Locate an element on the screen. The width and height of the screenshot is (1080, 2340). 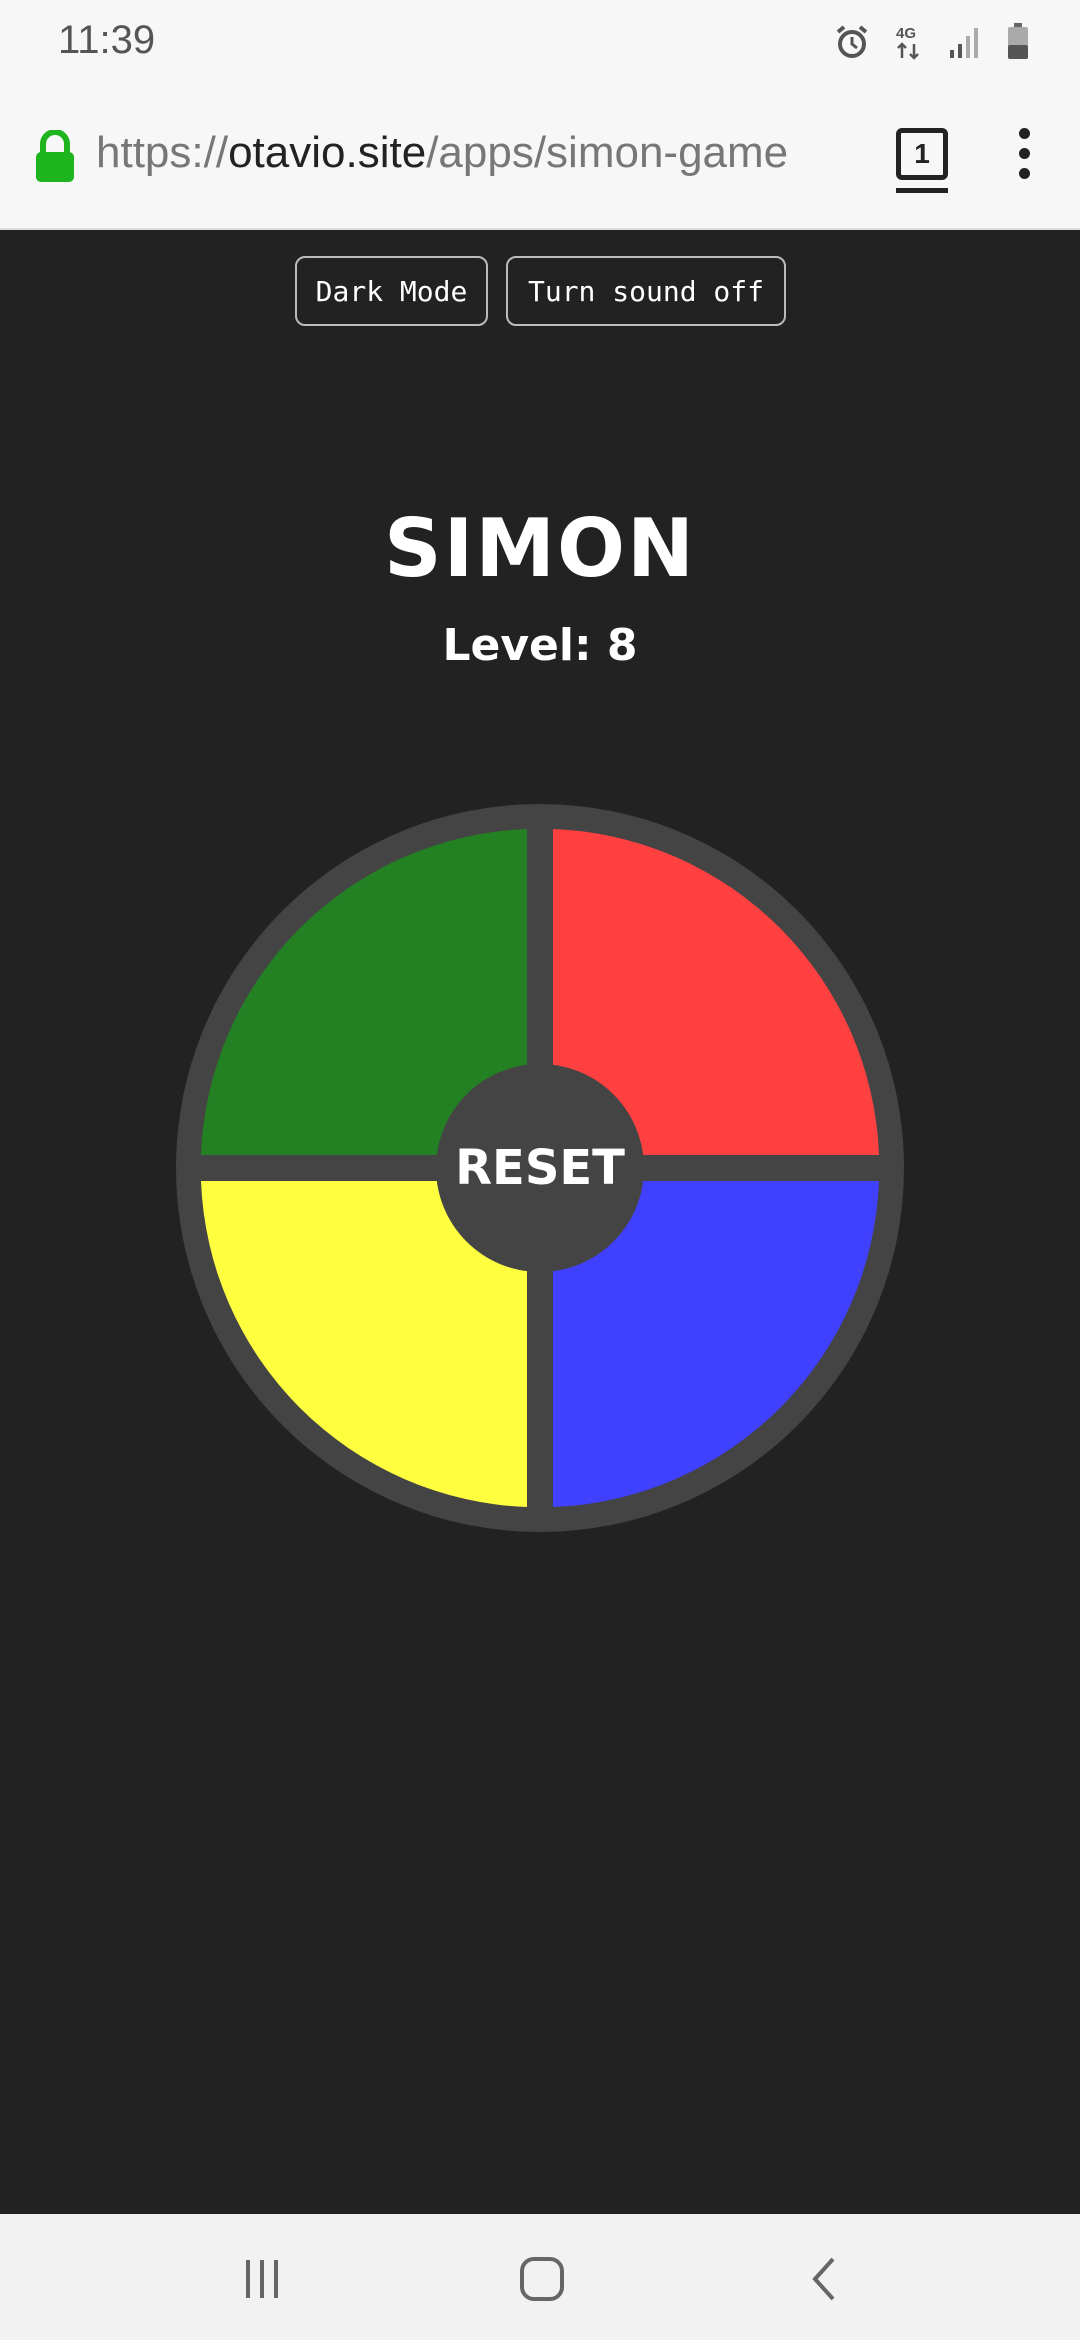
home-icon is located at coordinates (542, 2279).